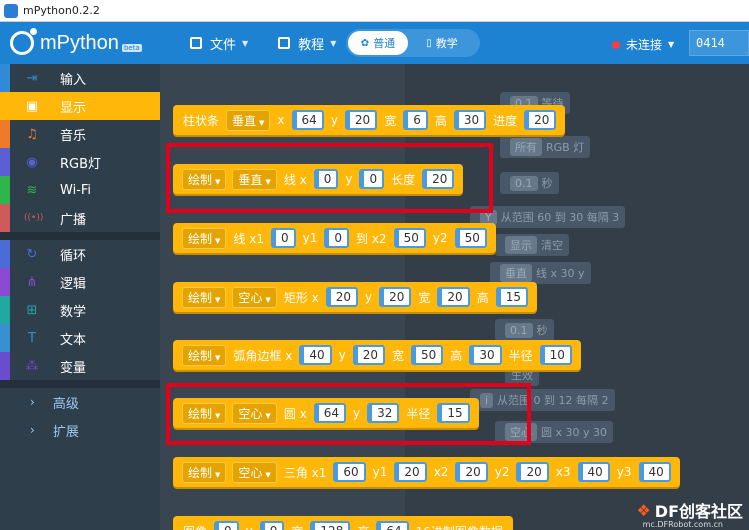 The image size is (749, 530). What do you see at coordinates (201, 120) in the screenshot?
I see `block-label: 柱状条` at bounding box center [201, 120].